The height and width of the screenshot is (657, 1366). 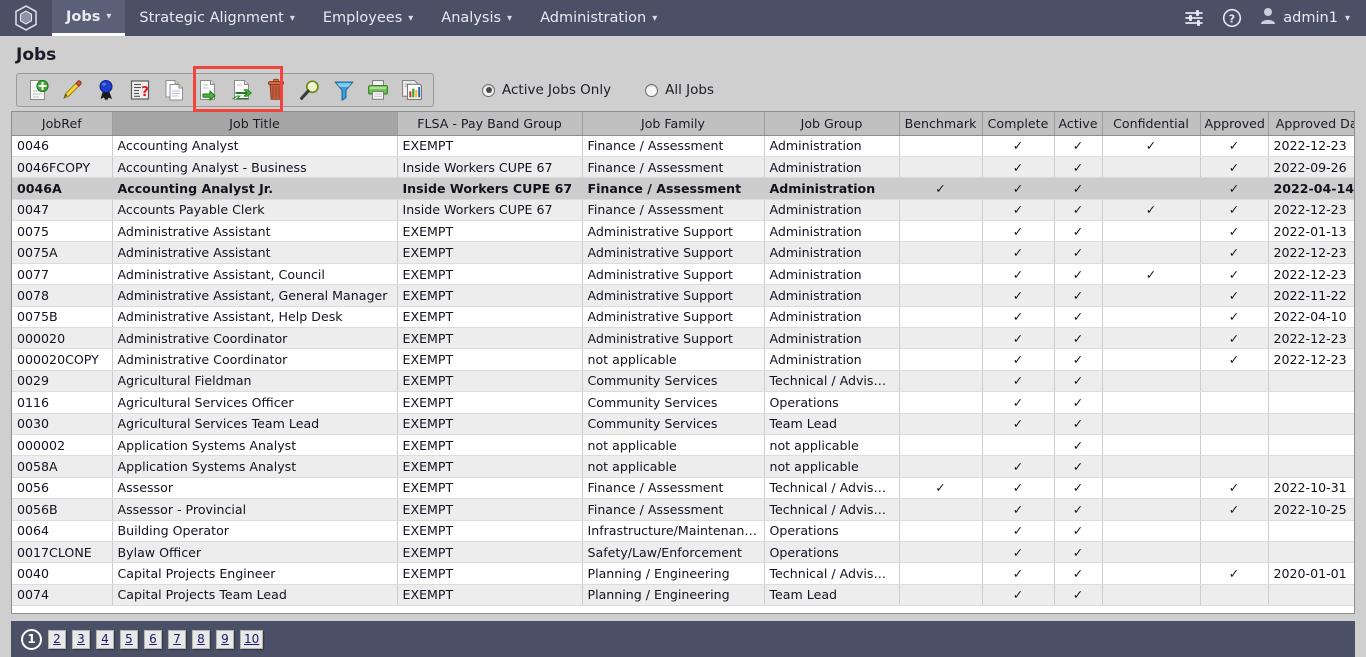 I want to click on app-logo, so click(x=26, y=18).